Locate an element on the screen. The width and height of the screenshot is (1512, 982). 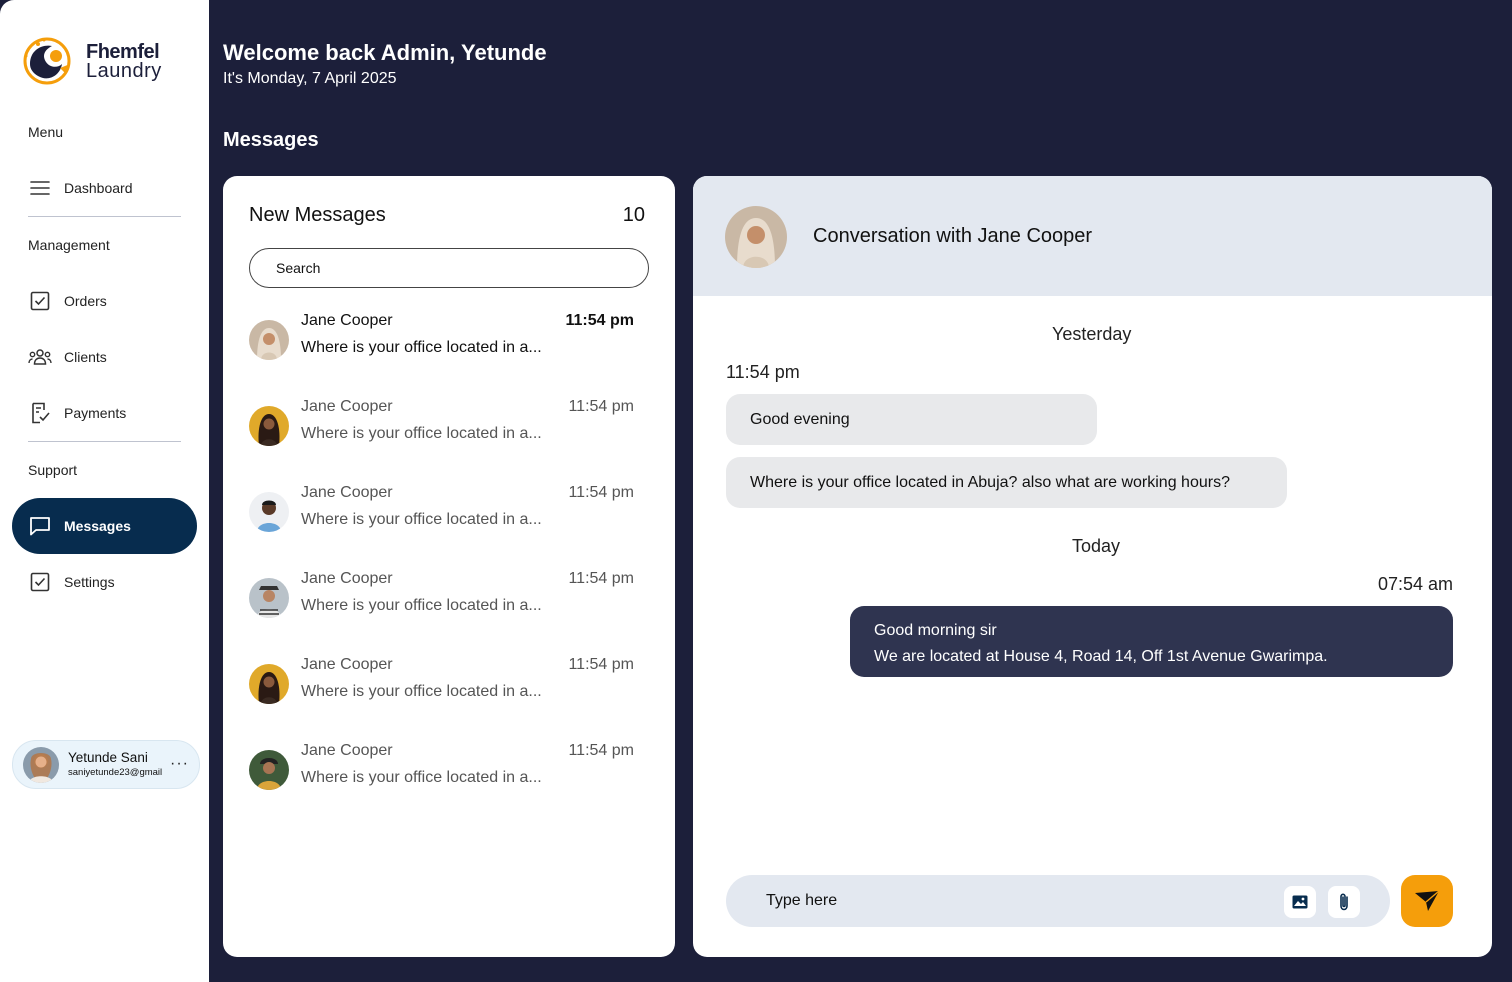
sidebar-item-payments: Payments is located at coordinates (104, 413).